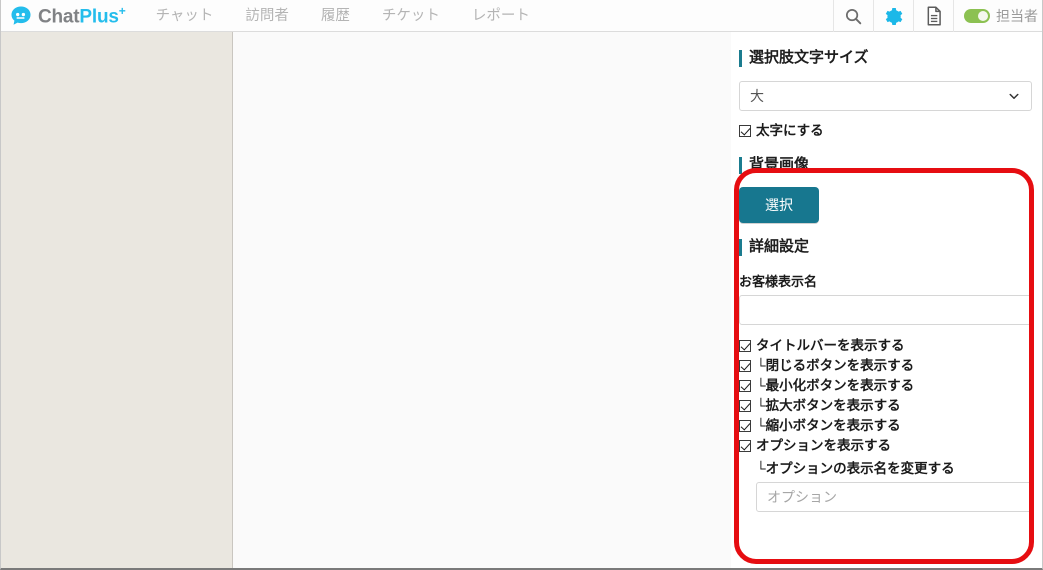 This screenshot has height=570, width=1043. I want to click on checkbox-show-minimize-button-label: └最小化ボタンを表示する, so click(835, 385).